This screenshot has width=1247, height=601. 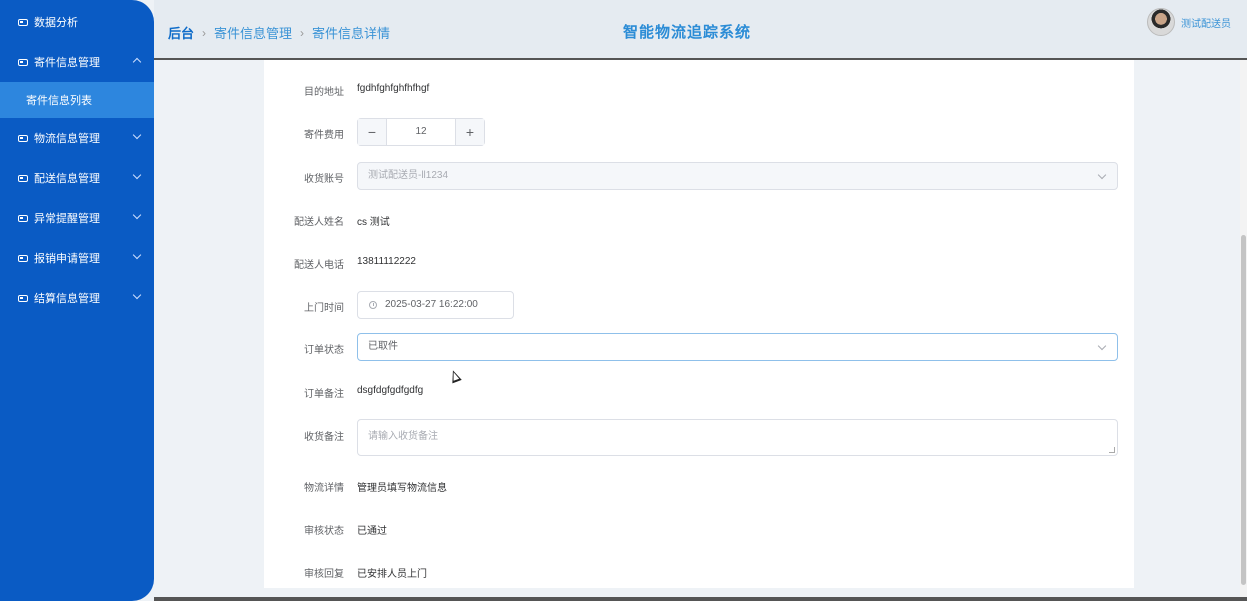 I want to click on courier-name-value: cs 测试, so click(x=373, y=222).